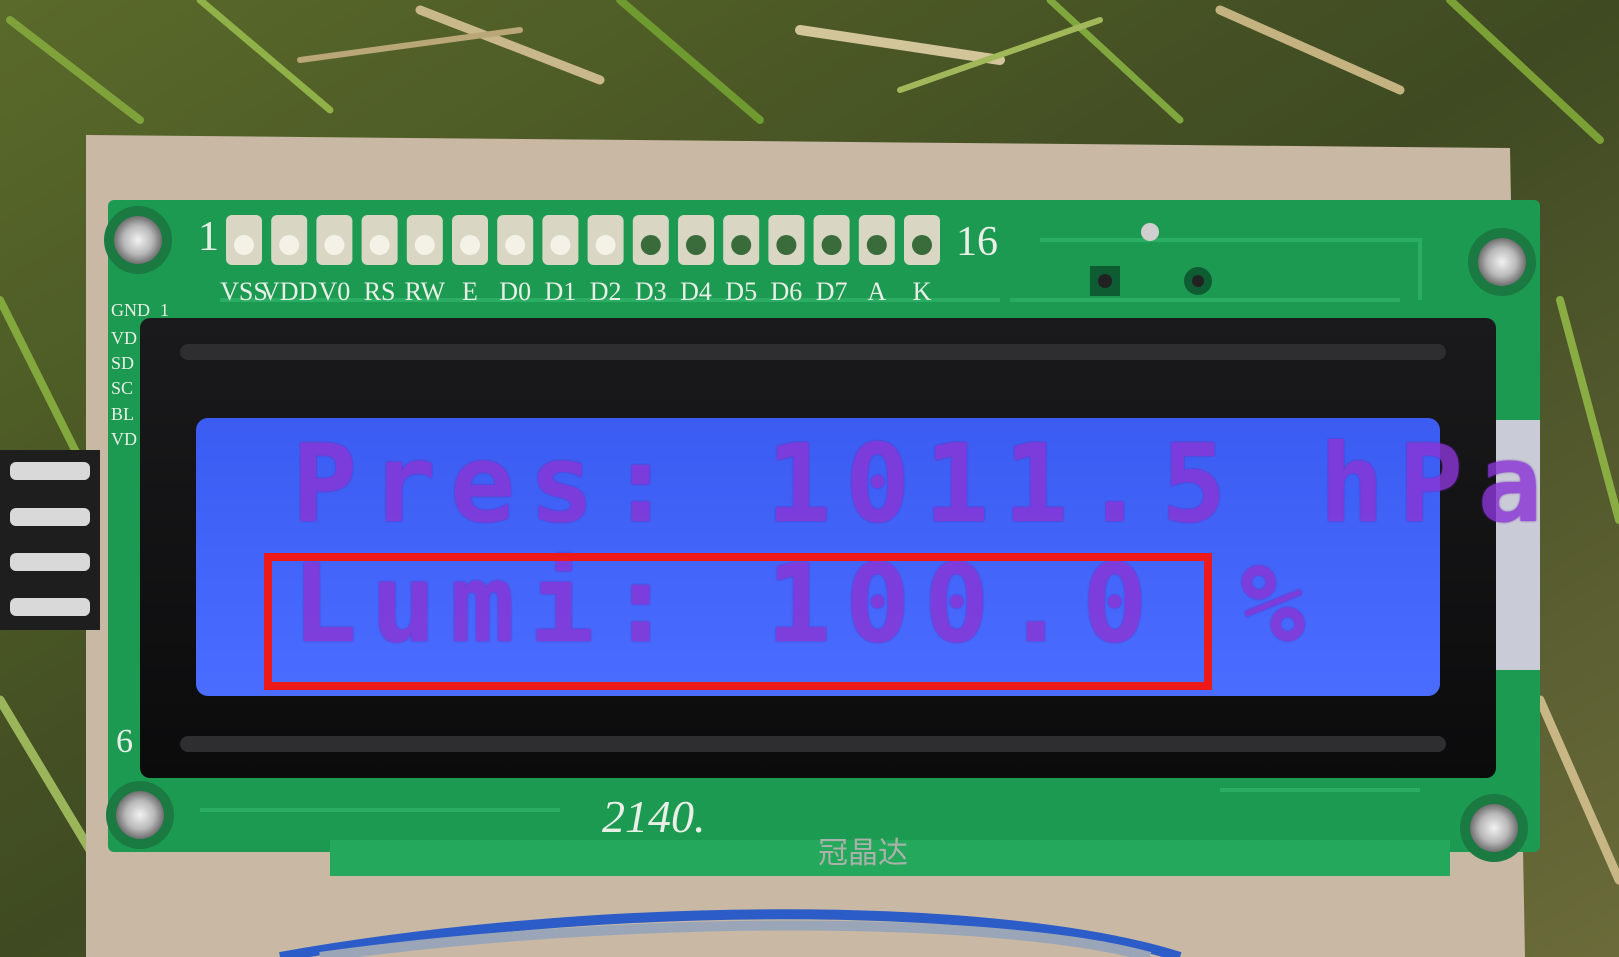 The image size is (1619, 957). What do you see at coordinates (654, 816) in the screenshot?
I see `pcb-silk-code: 2140.` at bounding box center [654, 816].